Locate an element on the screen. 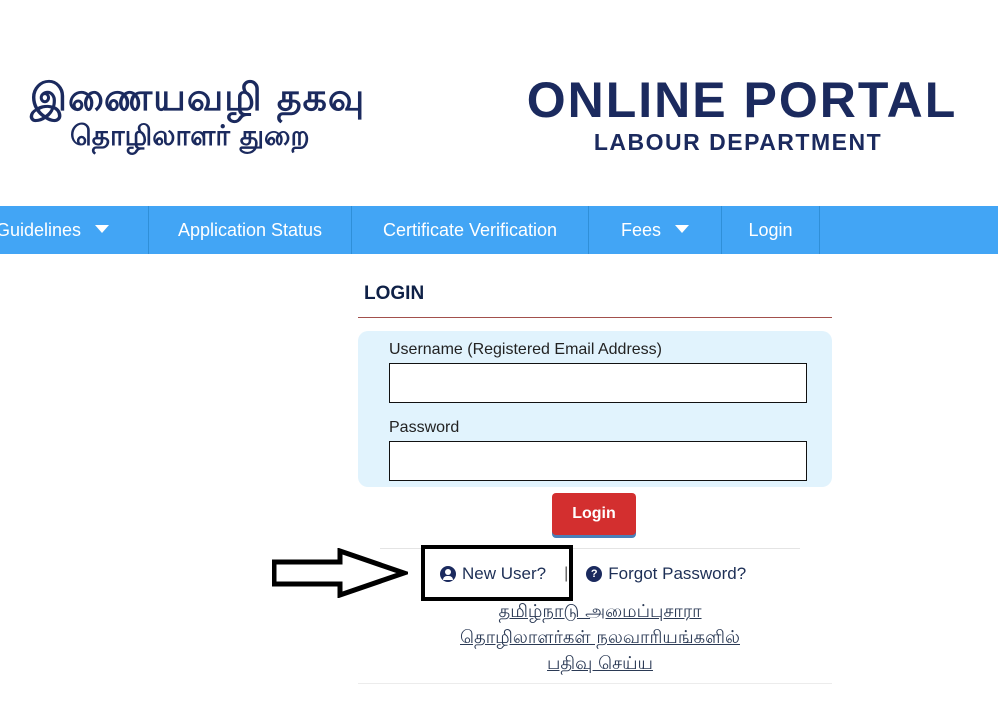 This screenshot has width=998, height=720. nav-item-label: Certificate Verification is located at coordinates (470, 229).